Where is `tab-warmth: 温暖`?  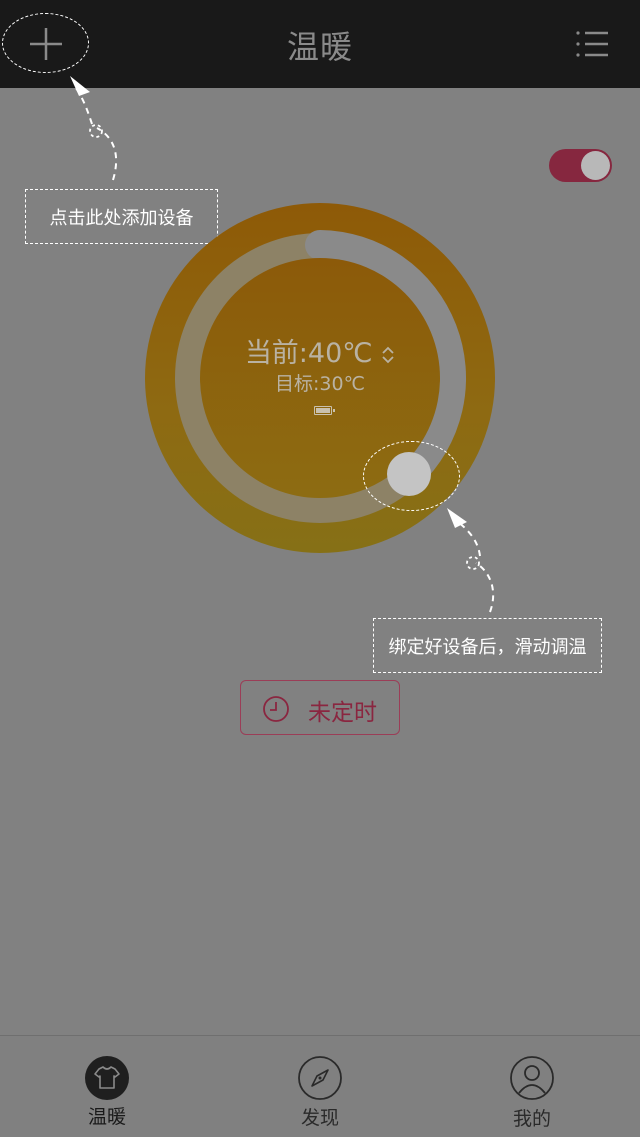
tab-warmth: 温暖 is located at coordinates (107, 1086).